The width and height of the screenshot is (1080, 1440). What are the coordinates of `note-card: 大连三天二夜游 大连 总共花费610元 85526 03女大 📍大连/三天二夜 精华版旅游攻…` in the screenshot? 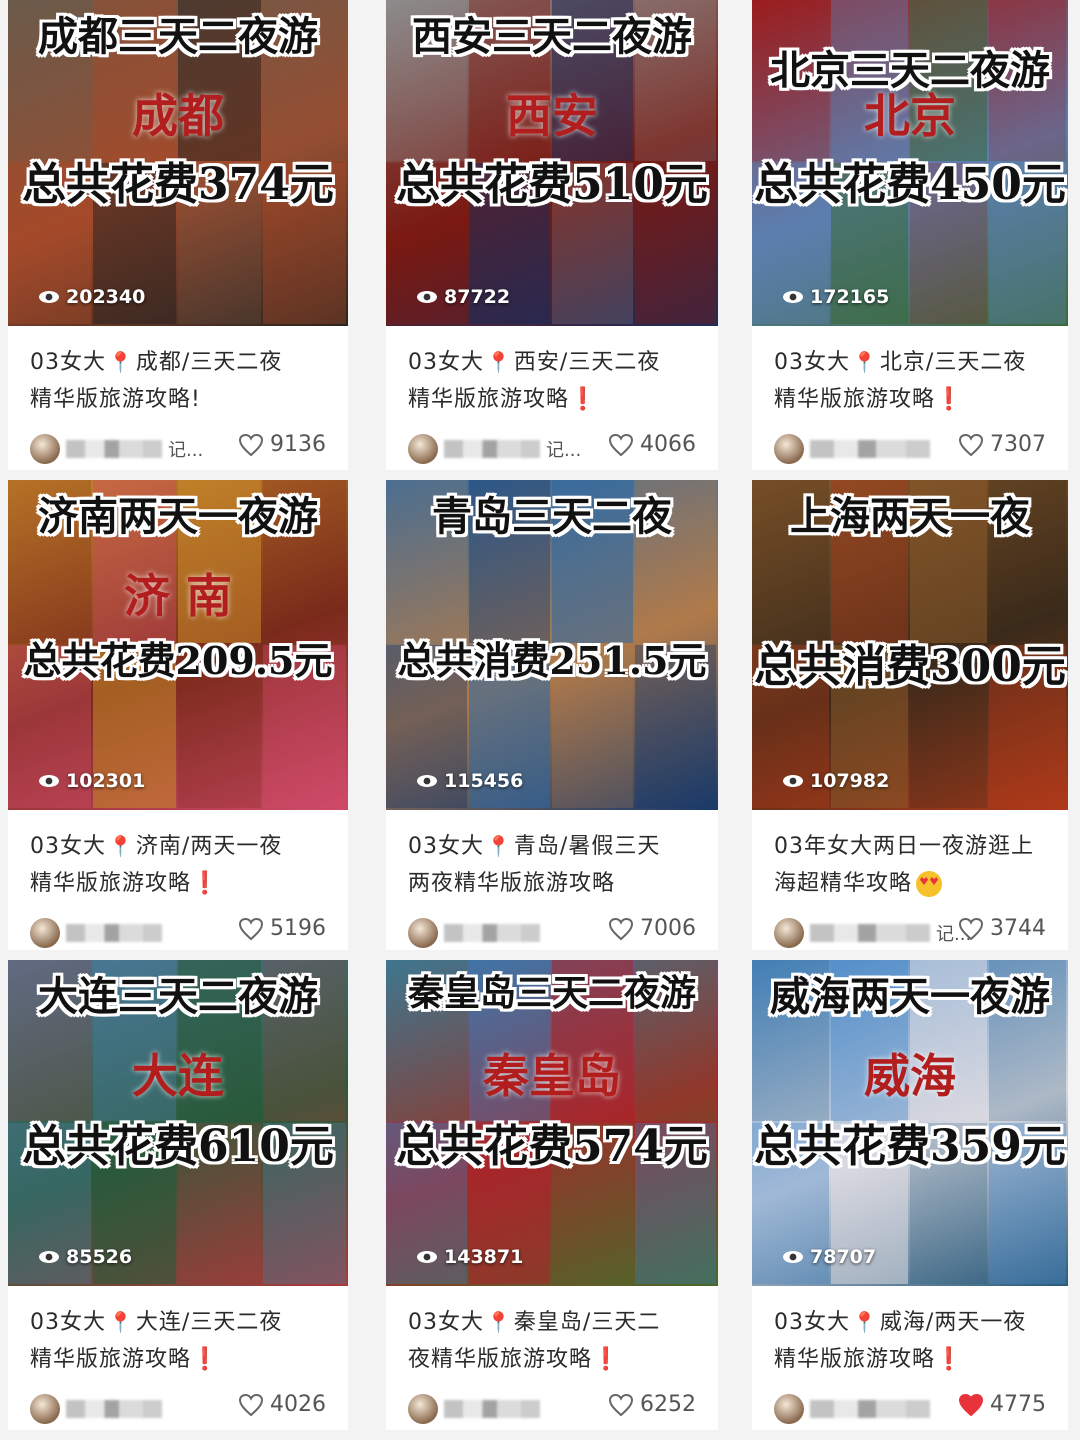 It's located at (178, 1195).